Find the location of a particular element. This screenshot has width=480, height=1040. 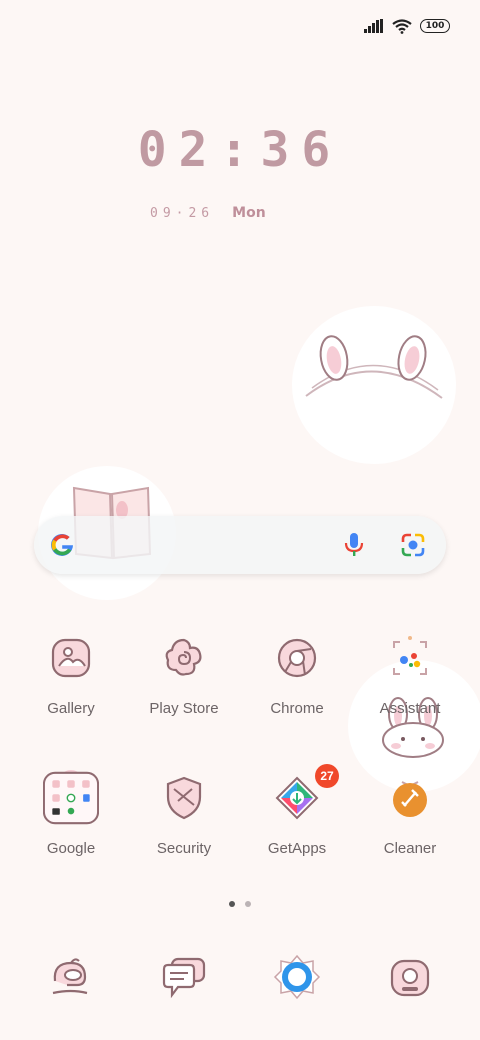

app-label: Security is located at coordinates (184, 848).